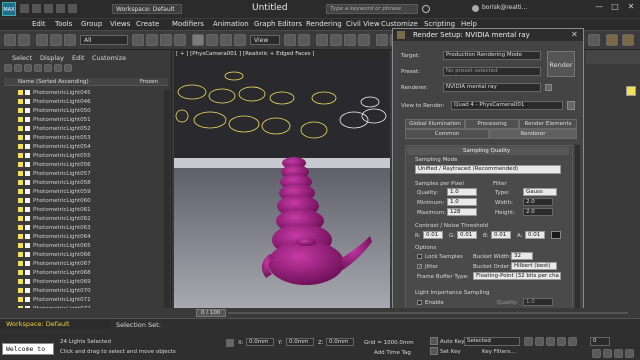 The image size is (640, 360). Describe the element at coordinates (596, 353) in the screenshot. I see `zoom-icon` at that location.